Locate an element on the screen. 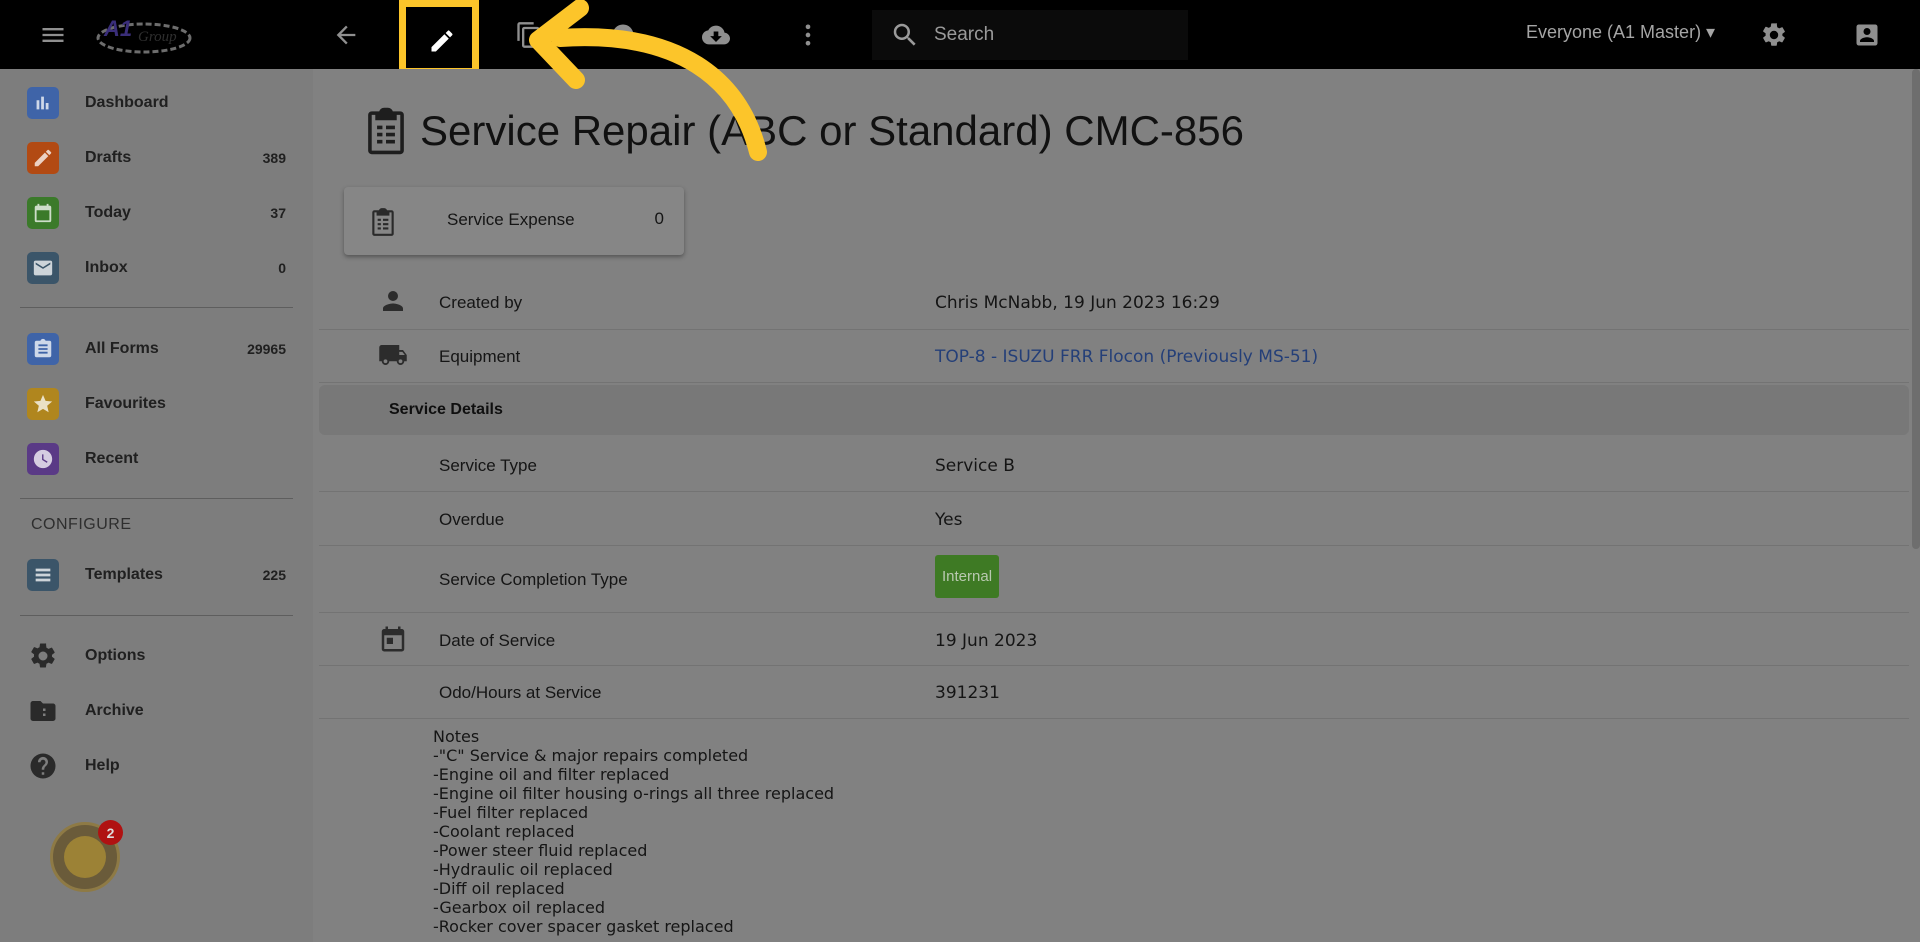 The height and width of the screenshot is (942, 1920). truck-icon is located at coordinates (394, 356).